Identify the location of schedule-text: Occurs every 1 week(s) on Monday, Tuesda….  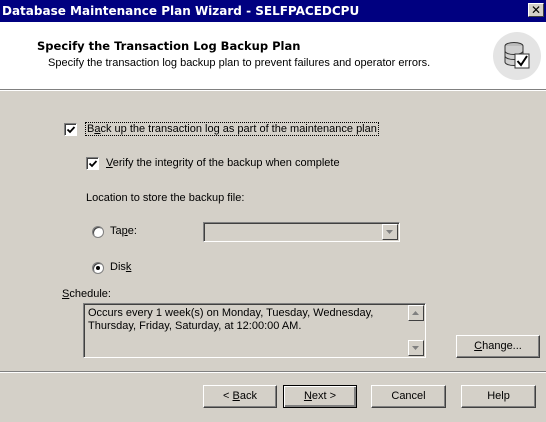
(231, 319).